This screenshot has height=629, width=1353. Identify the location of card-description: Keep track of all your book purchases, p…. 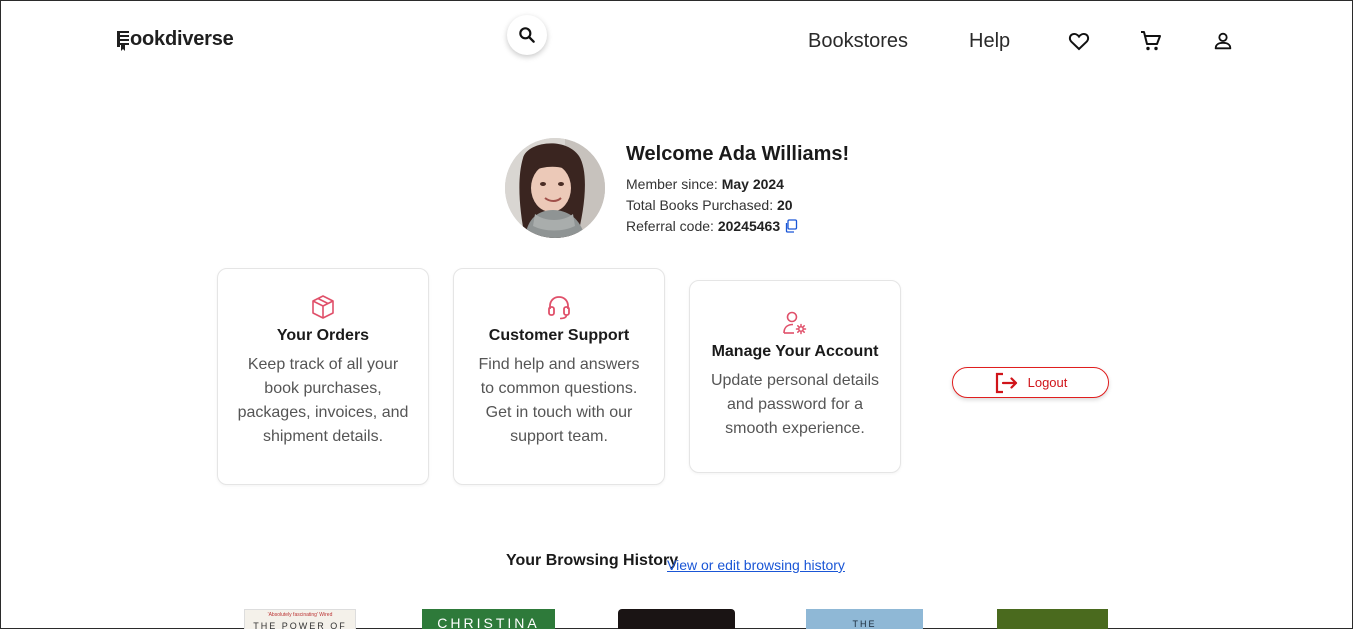
(323, 400).